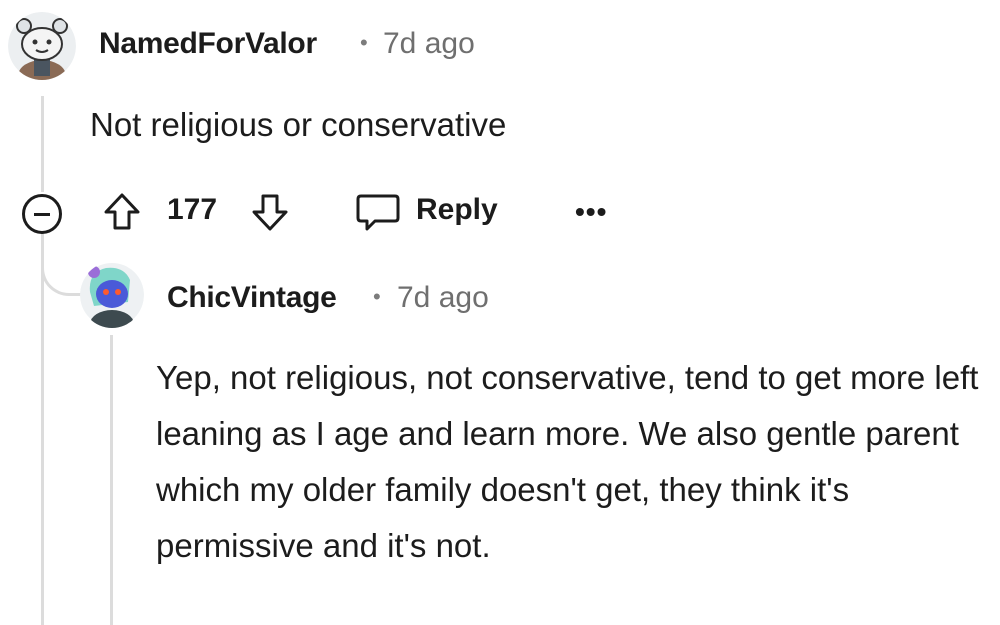  I want to click on comment-body: Not religious or conservative, so click(298, 124).